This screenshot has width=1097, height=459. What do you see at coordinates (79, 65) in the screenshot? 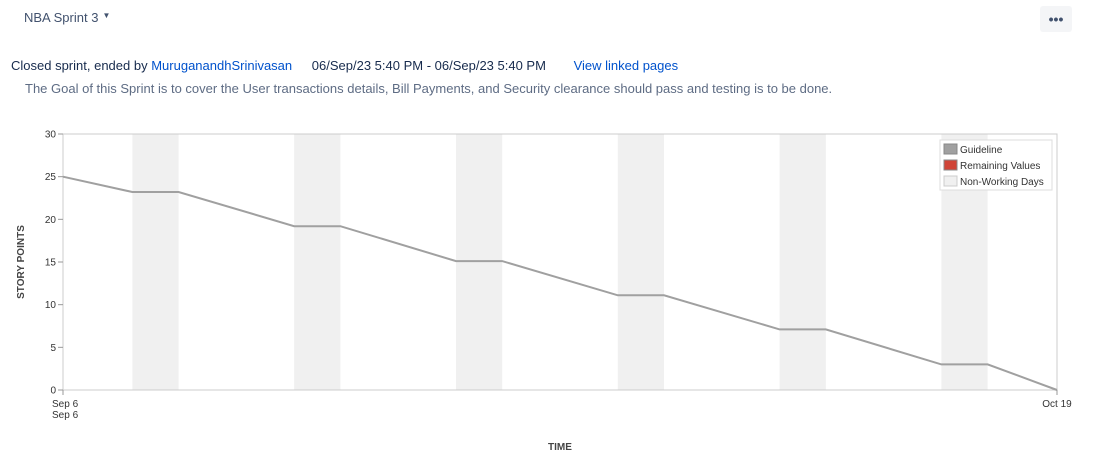
I see `sprint-status-text: Closed sprint, ended by` at bounding box center [79, 65].